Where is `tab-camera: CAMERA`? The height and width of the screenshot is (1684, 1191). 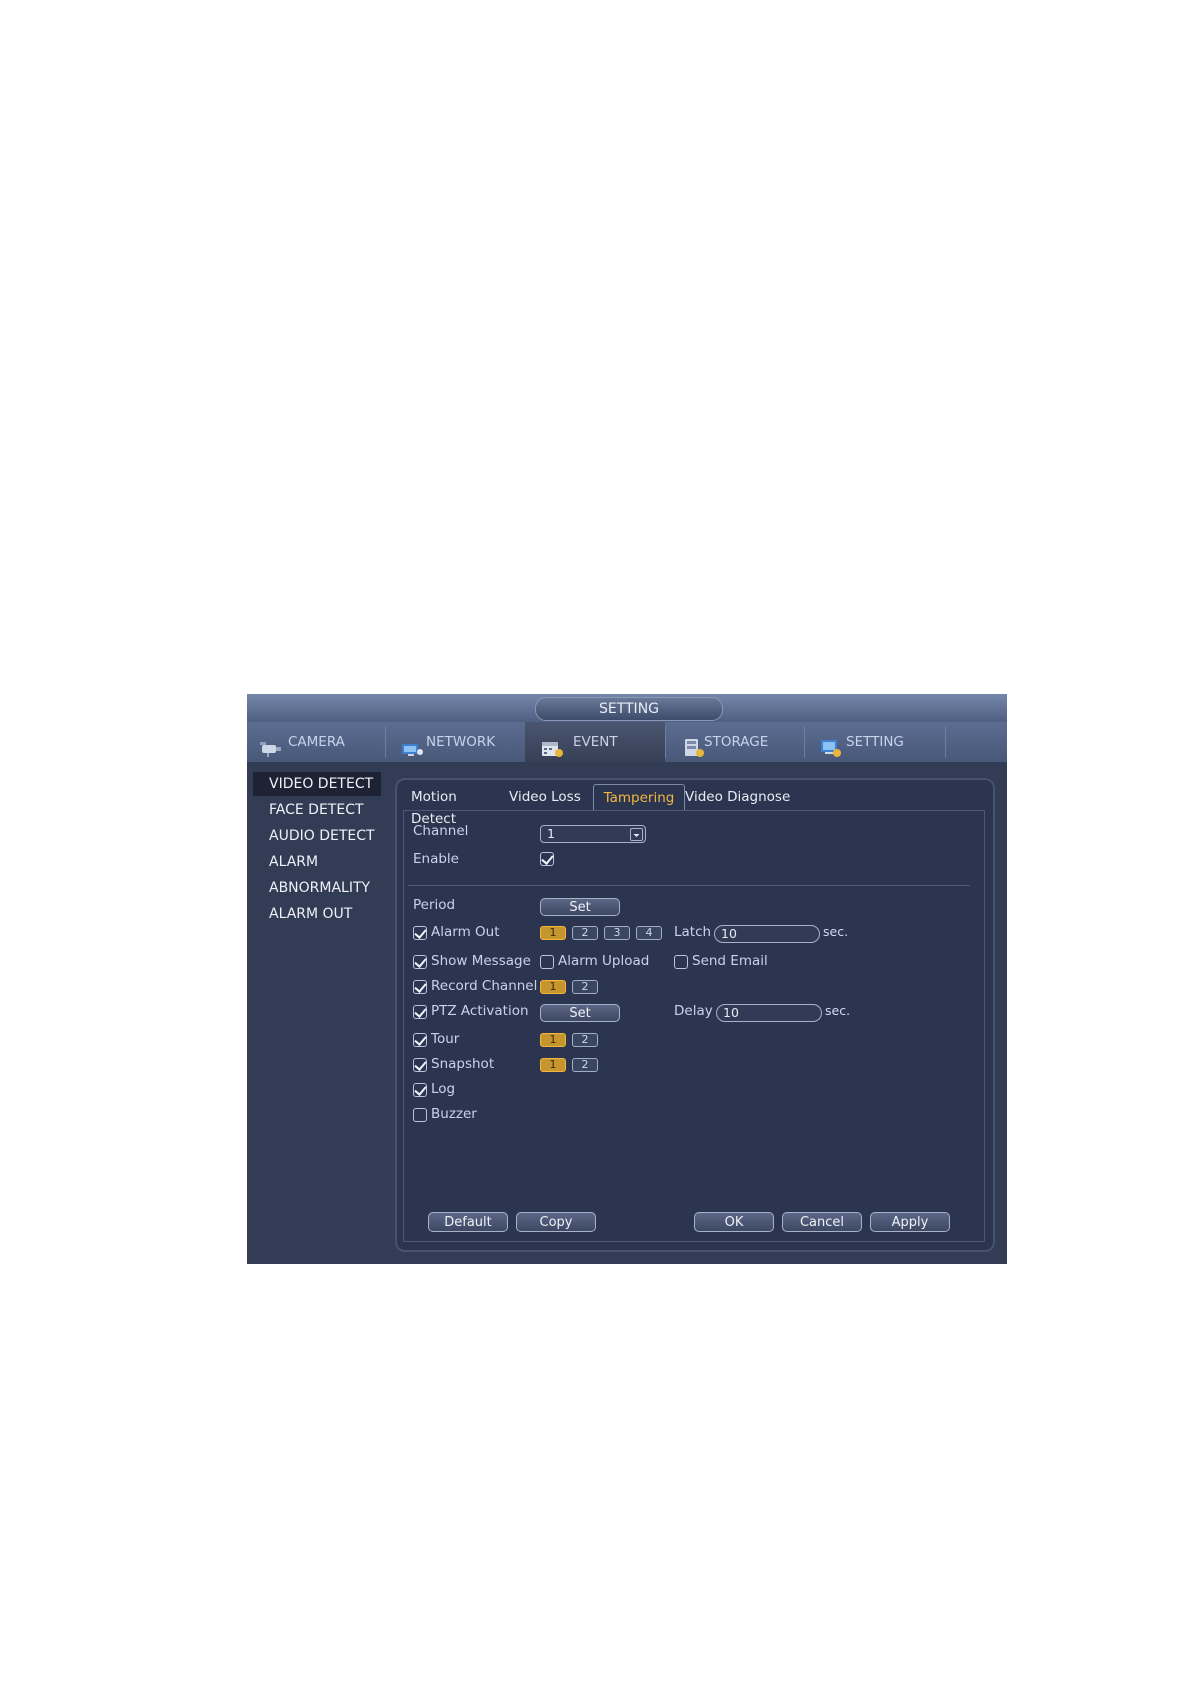 tab-camera: CAMERA is located at coordinates (316, 742).